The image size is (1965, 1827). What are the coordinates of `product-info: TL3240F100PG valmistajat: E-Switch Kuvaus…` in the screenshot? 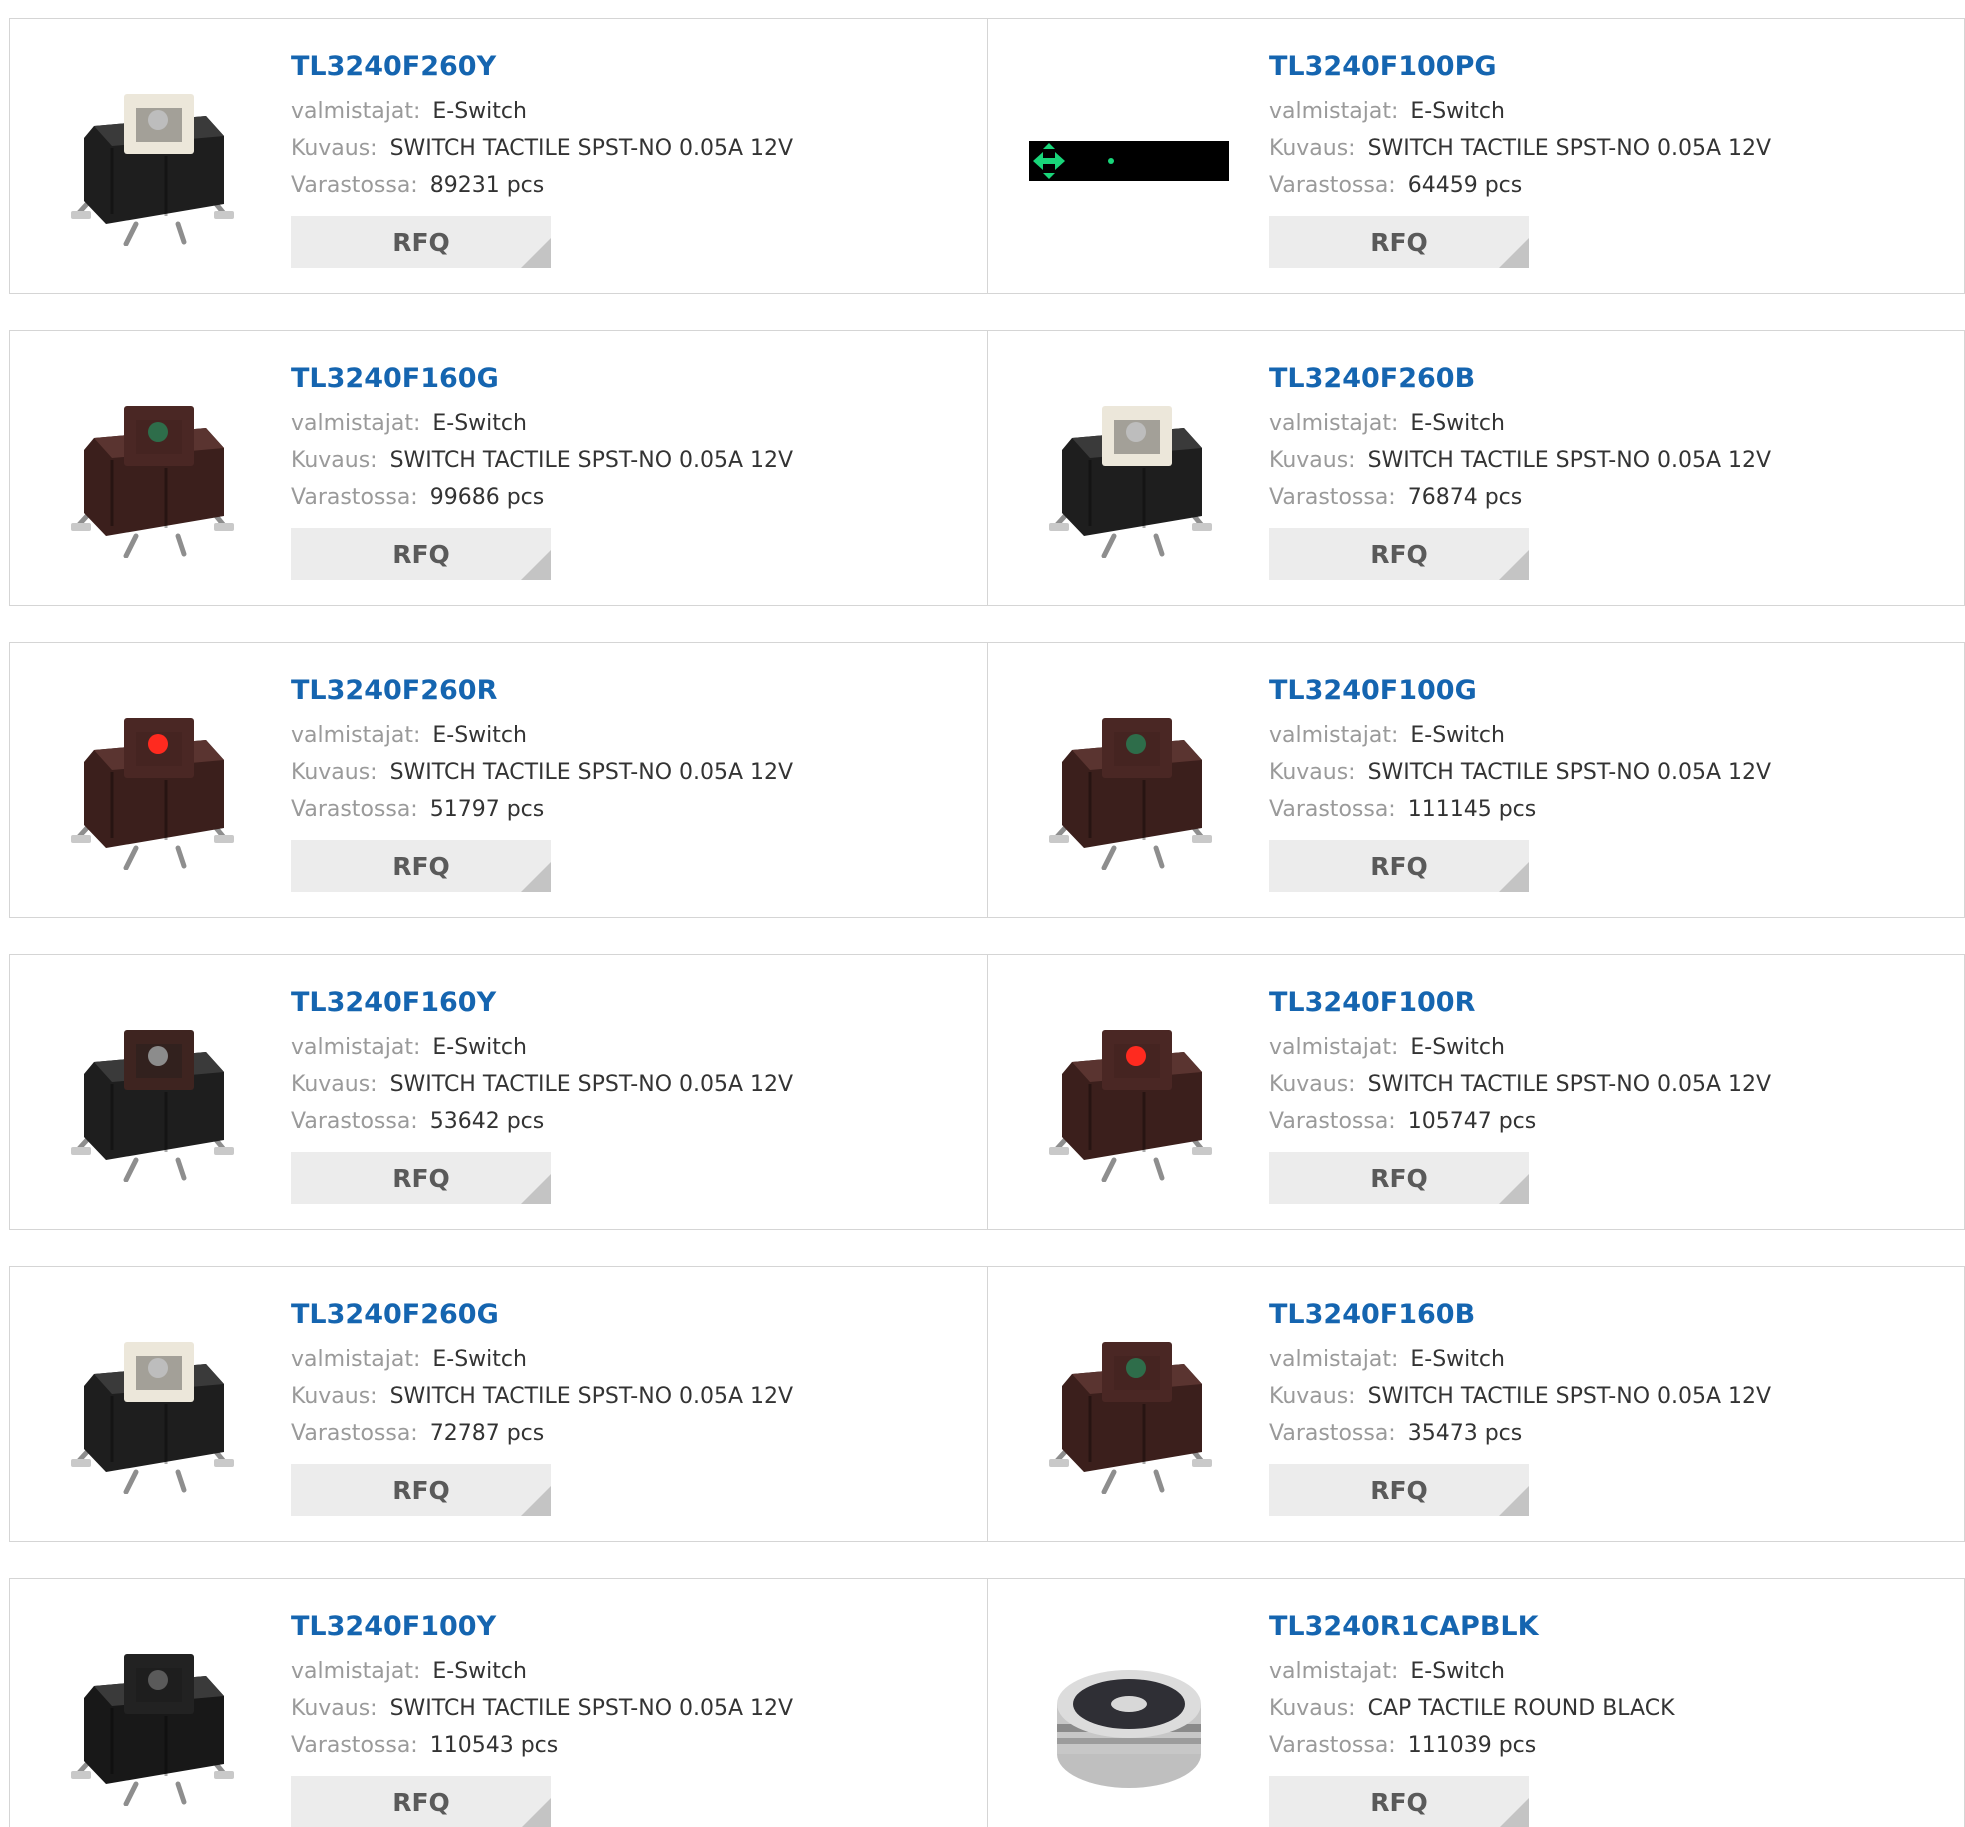 It's located at (1611, 158).